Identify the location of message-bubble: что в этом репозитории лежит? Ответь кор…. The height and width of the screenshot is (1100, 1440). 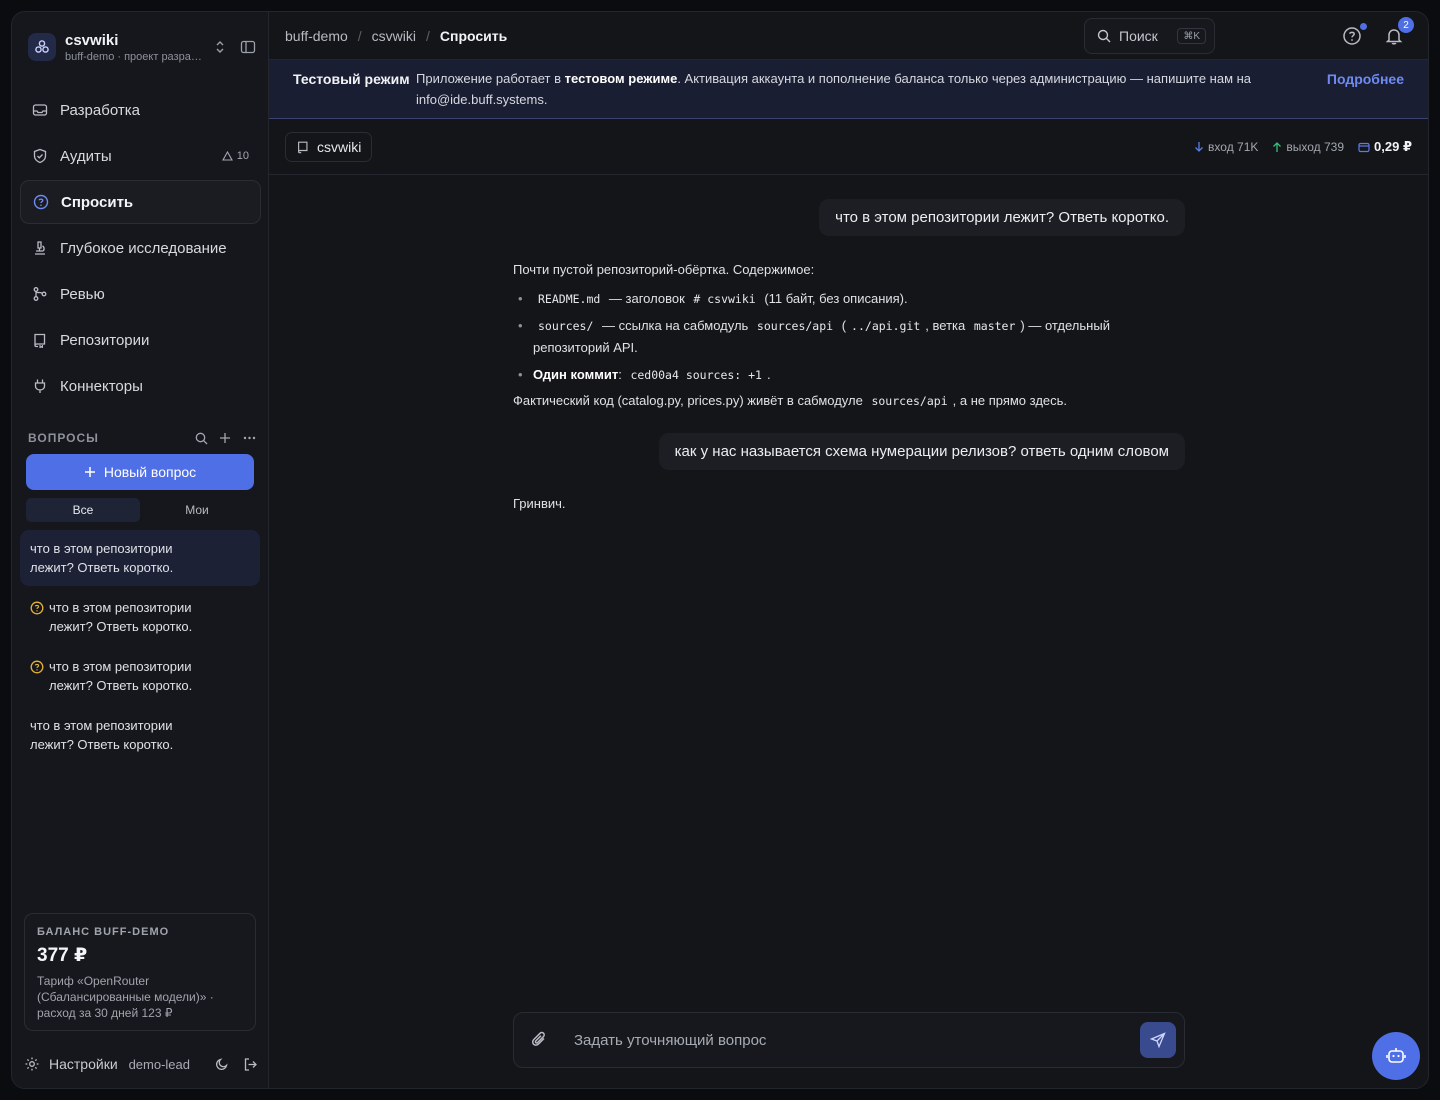
(1002, 217).